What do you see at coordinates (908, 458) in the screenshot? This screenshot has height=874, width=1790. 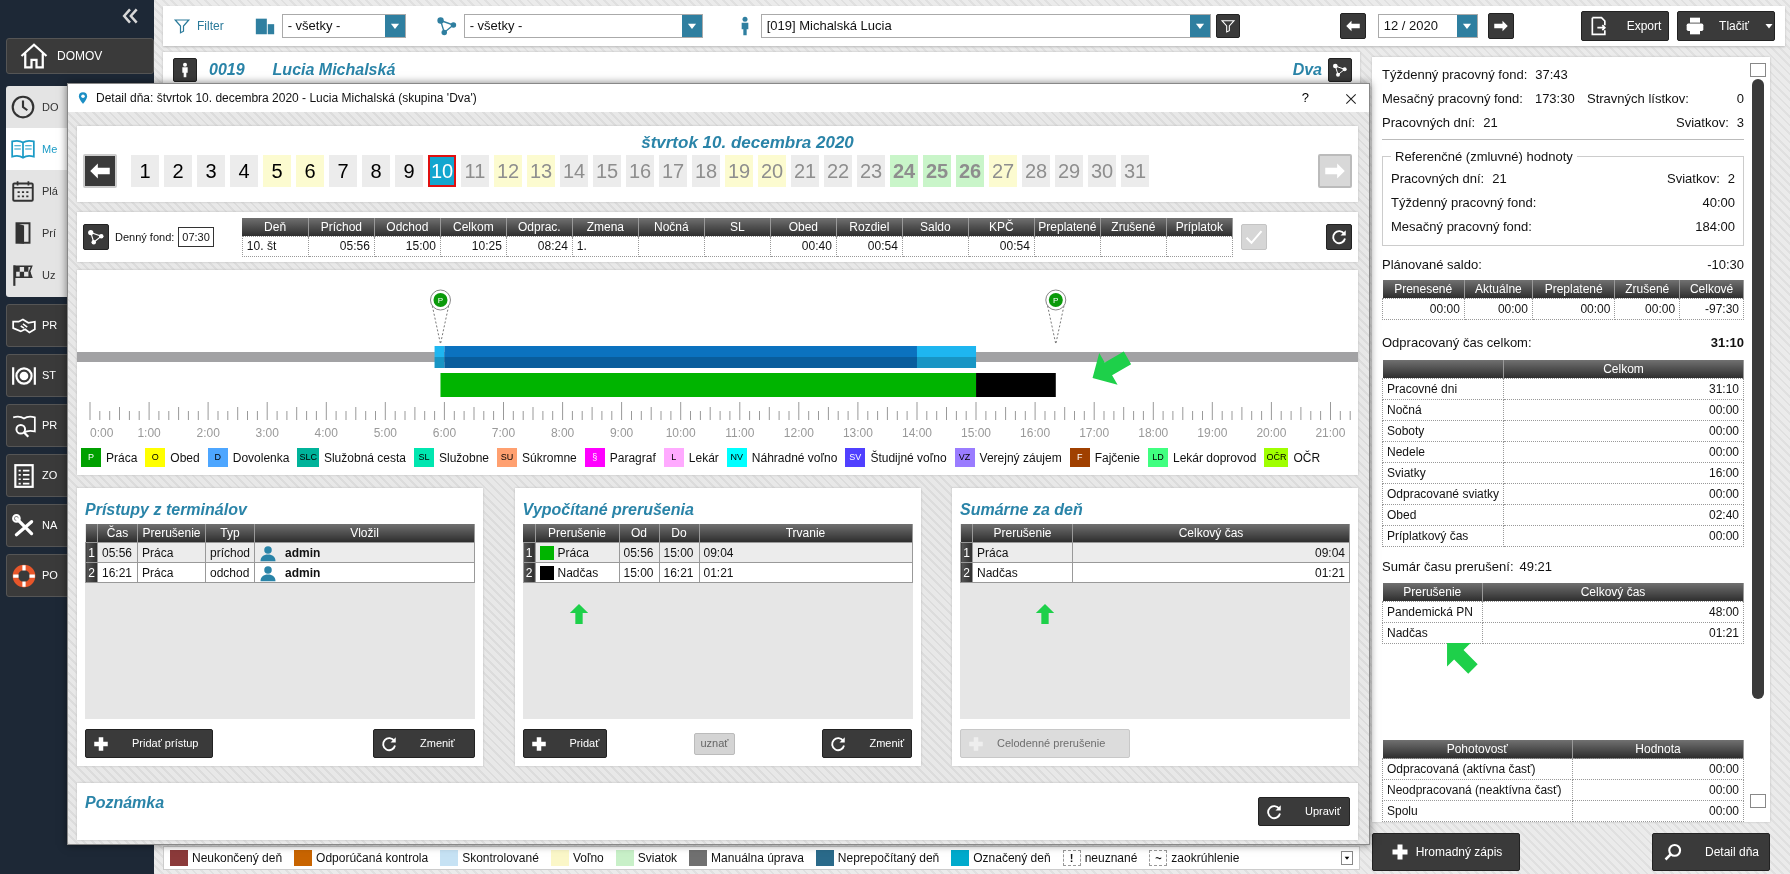 I see `legend-label: Študijné voľno` at bounding box center [908, 458].